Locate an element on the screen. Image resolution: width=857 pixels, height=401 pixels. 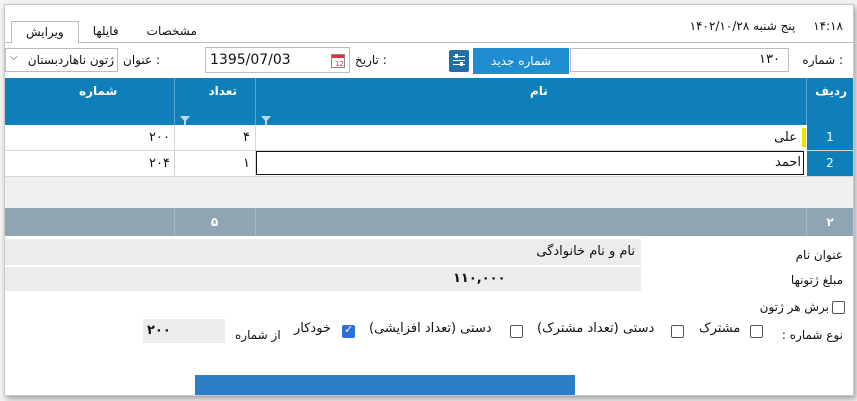
cell-number: ۲۰۴ is located at coordinates (147, 163).